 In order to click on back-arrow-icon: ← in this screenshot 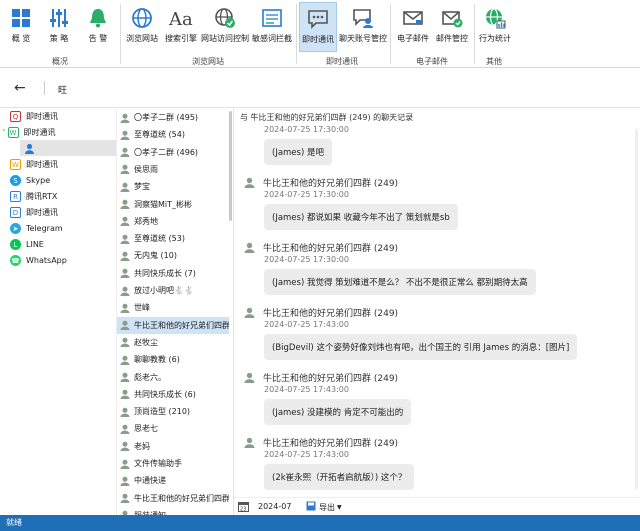, I will do `click(20, 88)`.